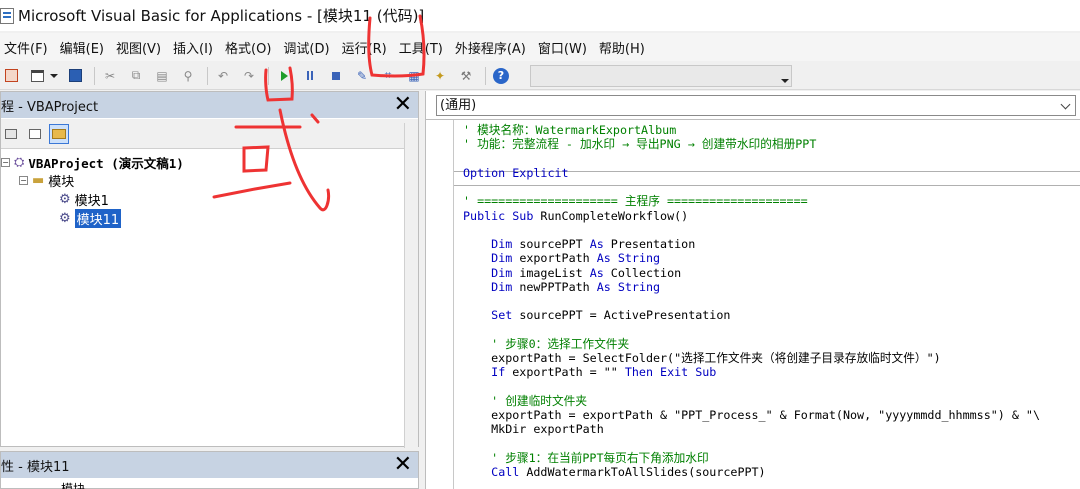  What do you see at coordinates (249, 47) in the screenshot?
I see `menu-item-4: 格式(O)` at bounding box center [249, 47].